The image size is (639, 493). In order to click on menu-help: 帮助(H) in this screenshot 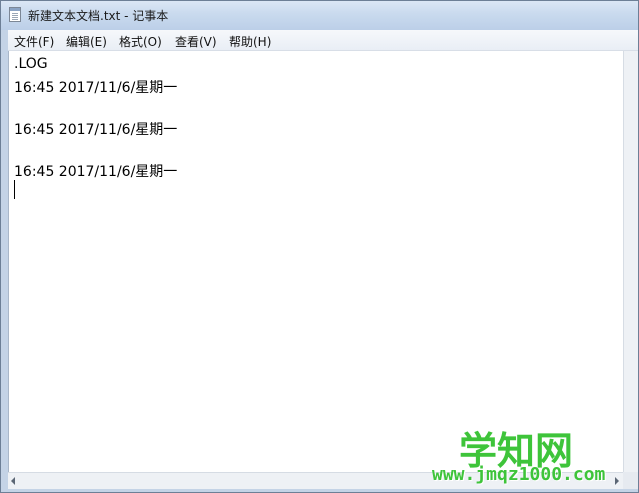, I will do `click(250, 41)`.